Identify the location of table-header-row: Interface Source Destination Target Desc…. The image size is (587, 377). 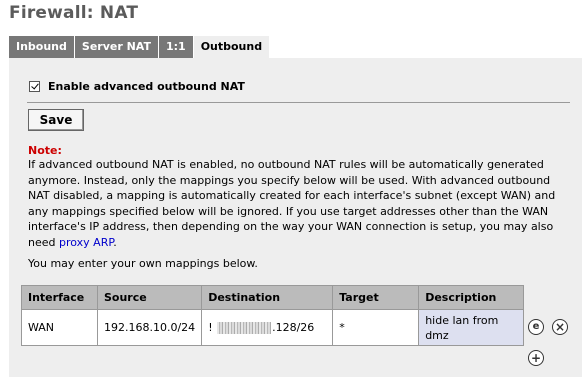
(273, 297).